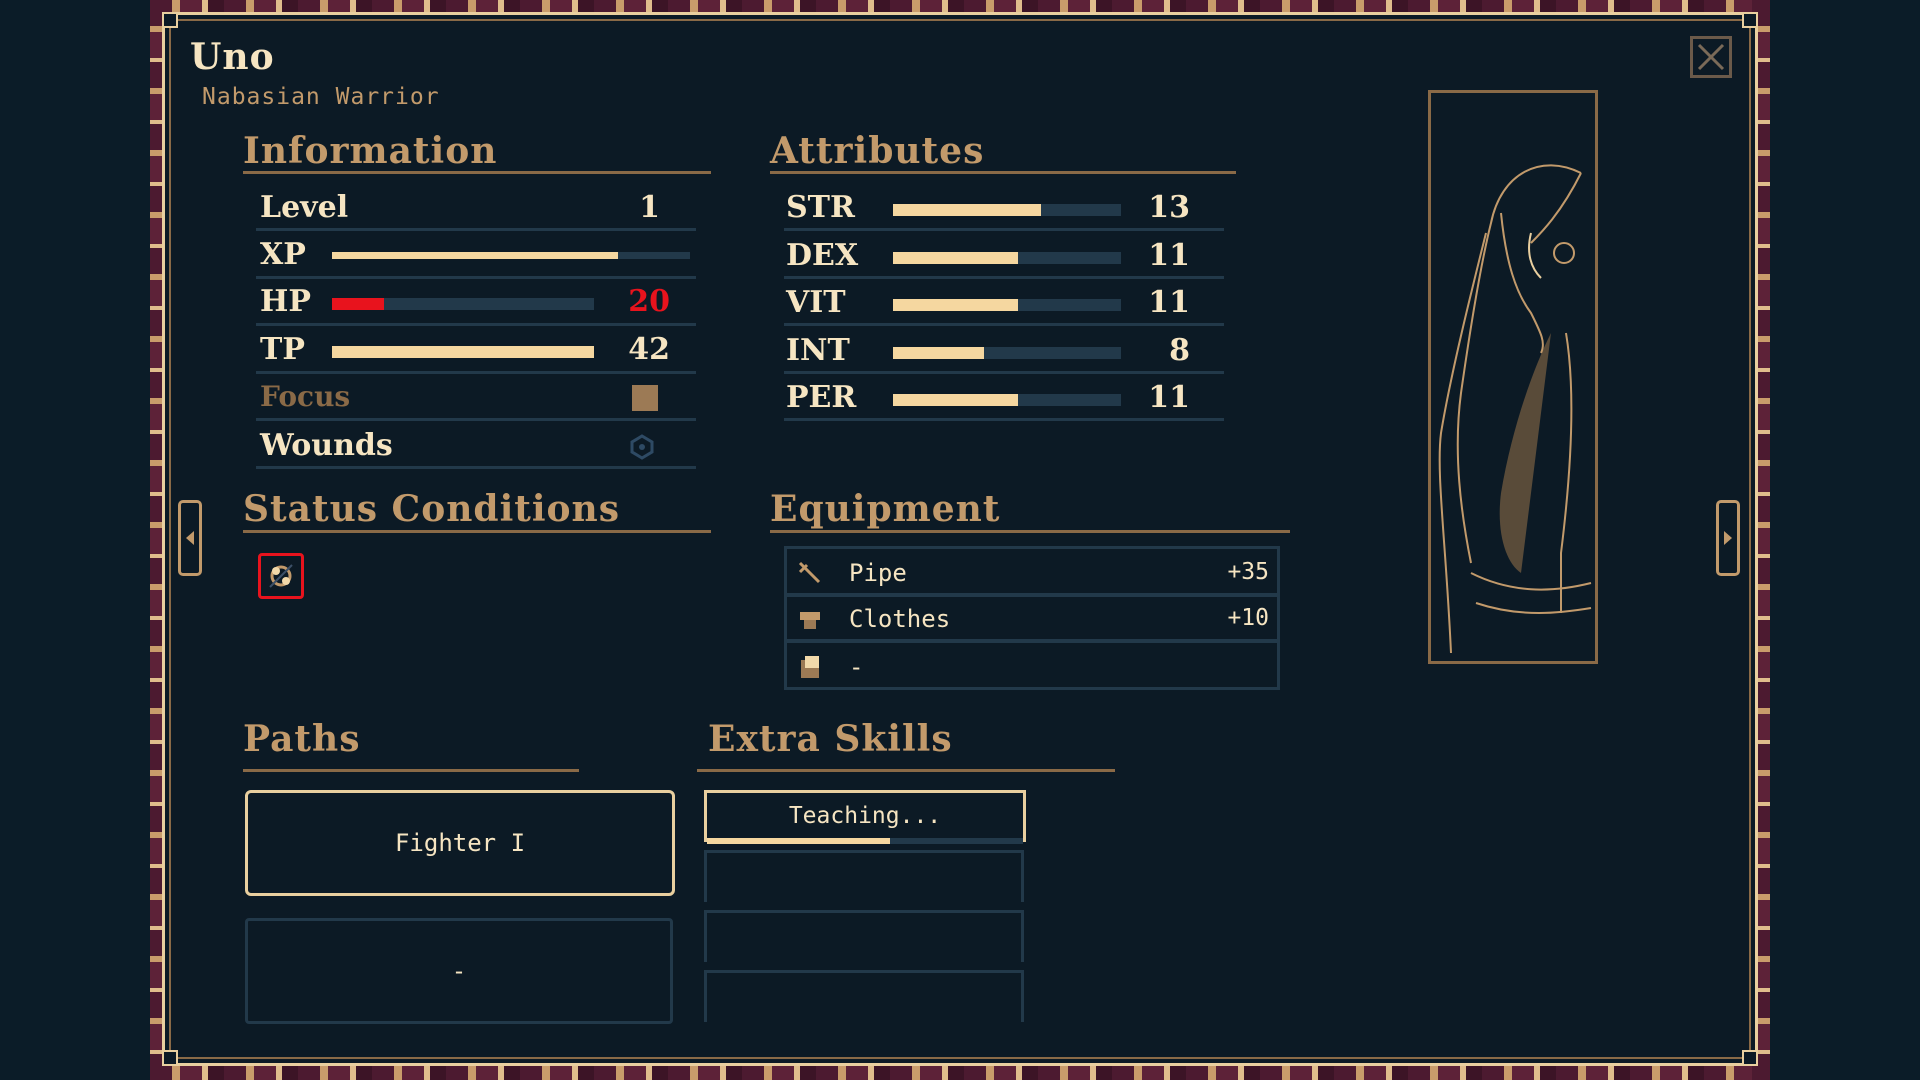 This screenshot has width=1920, height=1080. I want to click on path-slot: -, so click(459, 971).